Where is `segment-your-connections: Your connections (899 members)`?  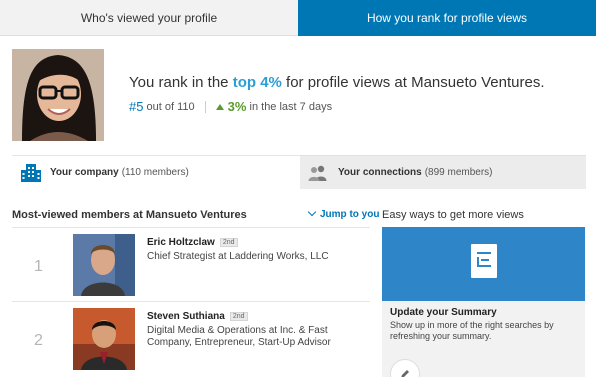
segment-your-connections: Your connections (899 members) is located at coordinates (443, 172).